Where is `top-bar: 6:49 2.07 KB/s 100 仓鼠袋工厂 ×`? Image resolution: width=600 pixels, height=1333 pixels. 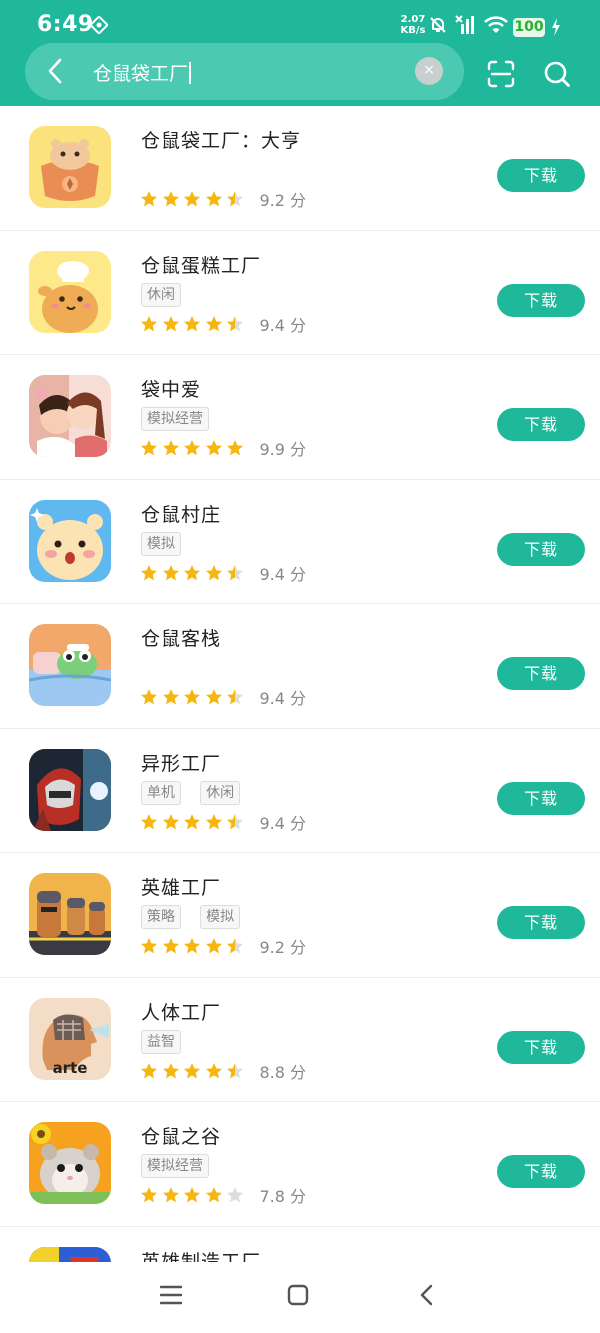 top-bar: 6:49 2.07 KB/s 100 仓鼠袋工厂 × is located at coordinates (300, 53).